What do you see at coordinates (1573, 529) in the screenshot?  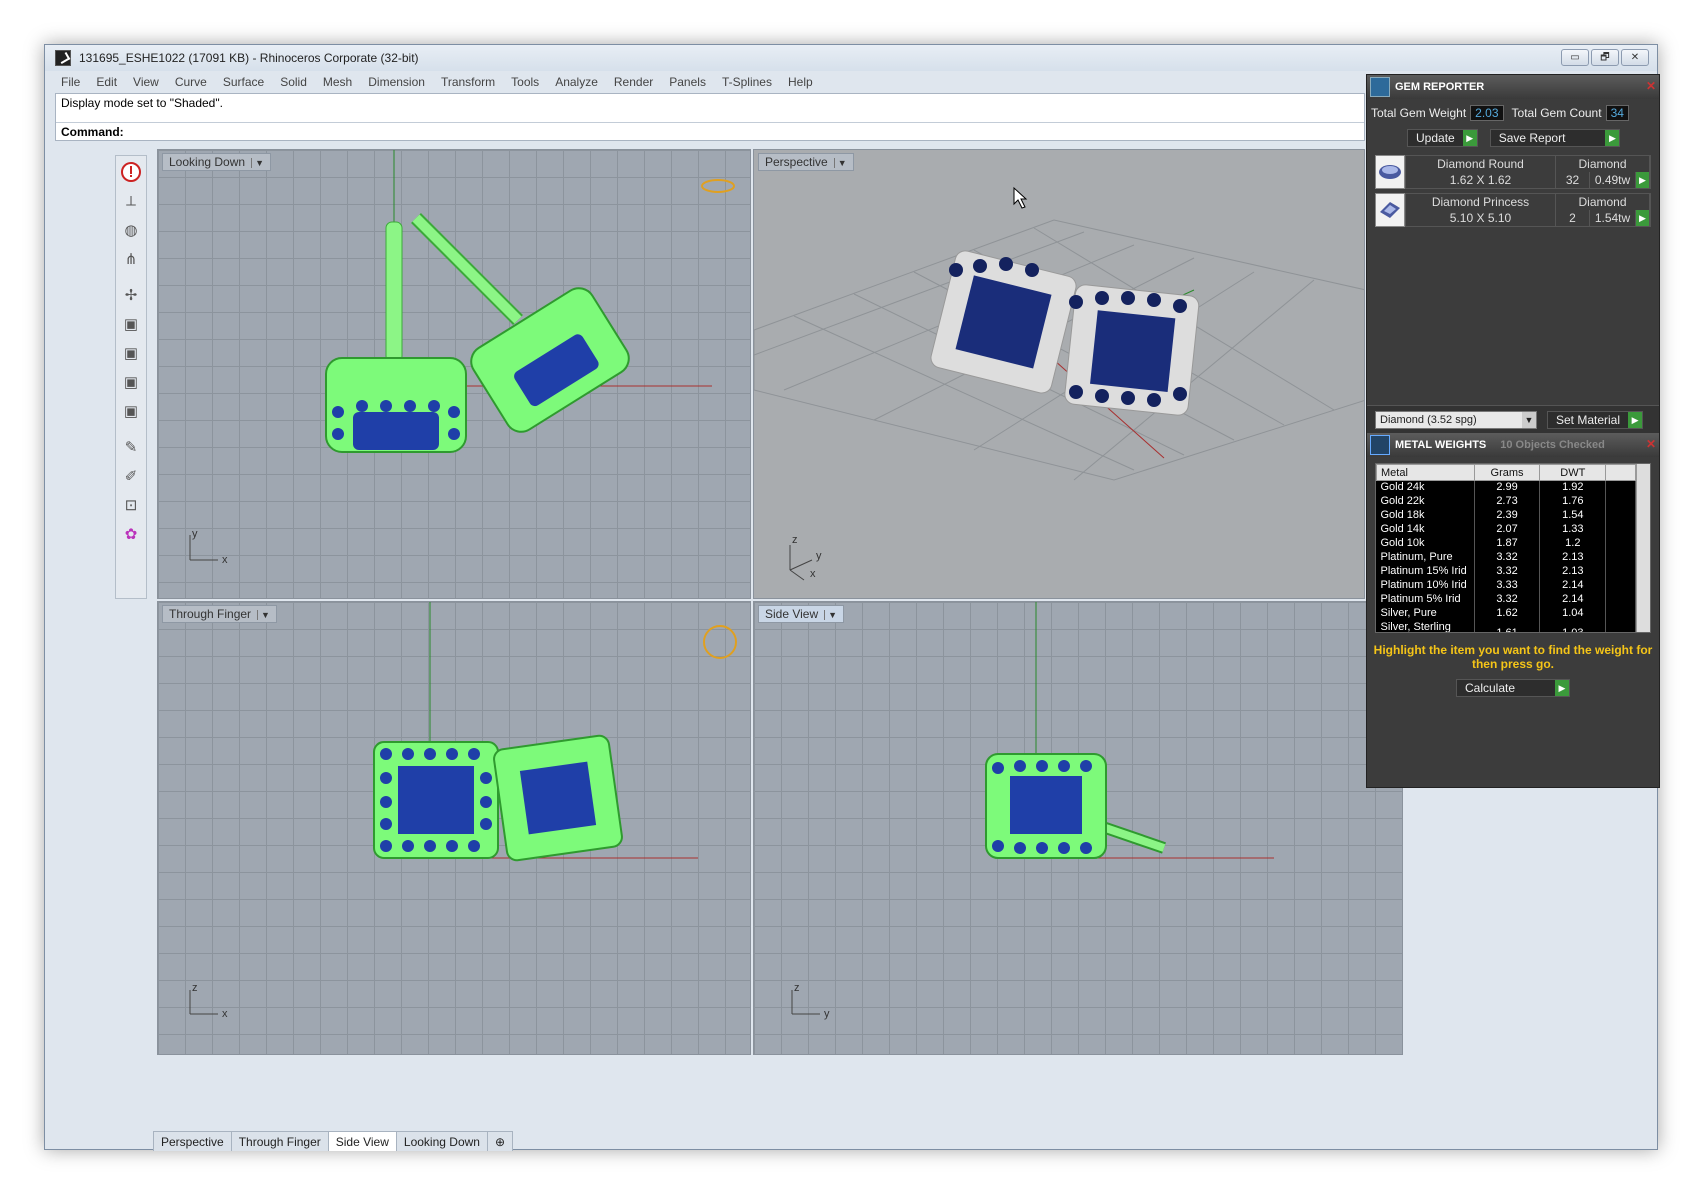 I see `dwt-cell: 1.33` at bounding box center [1573, 529].